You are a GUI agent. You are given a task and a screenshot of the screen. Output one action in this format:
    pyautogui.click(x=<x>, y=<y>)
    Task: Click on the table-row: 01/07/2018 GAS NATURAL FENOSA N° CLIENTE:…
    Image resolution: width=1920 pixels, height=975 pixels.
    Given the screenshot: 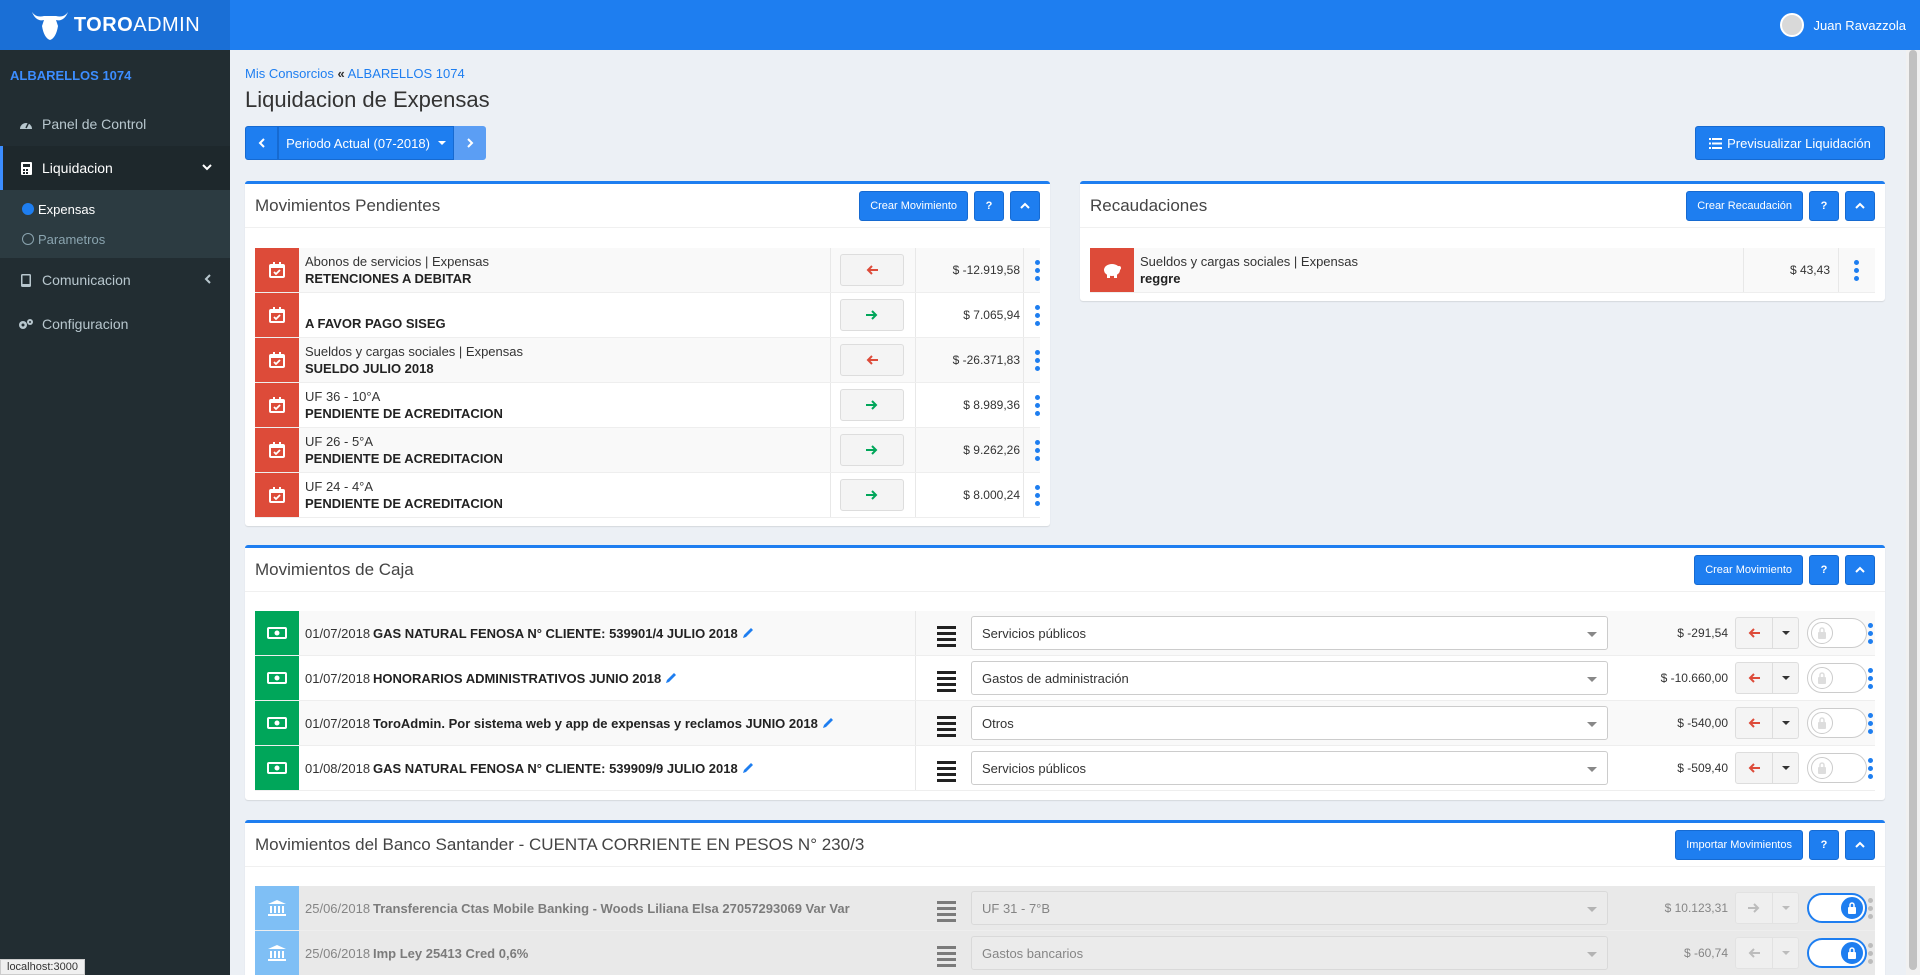 What is the action you would take?
    pyautogui.click(x=1065, y=633)
    